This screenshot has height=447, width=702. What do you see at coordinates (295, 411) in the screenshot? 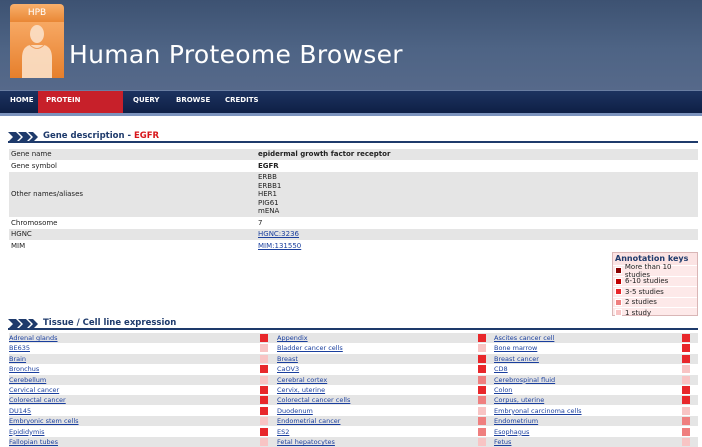
I see `tissue-link: Duodenum` at bounding box center [295, 411].